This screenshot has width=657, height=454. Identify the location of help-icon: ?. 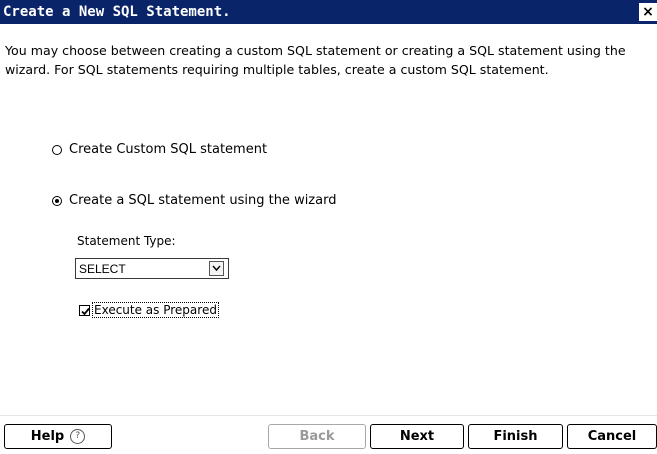
(78, 436).